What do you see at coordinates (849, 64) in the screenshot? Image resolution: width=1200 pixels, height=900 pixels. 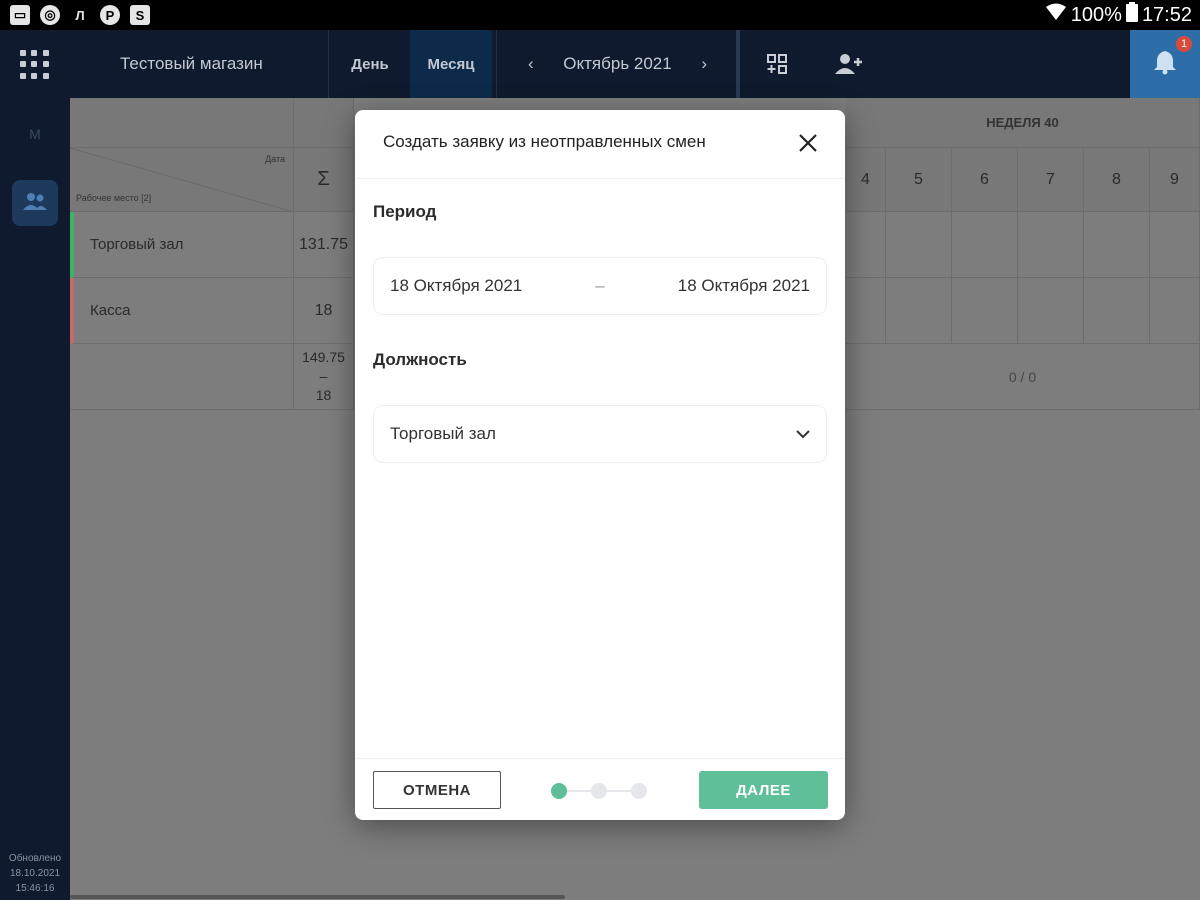 I see `add-user-icon` at bounding box center [849, 64].